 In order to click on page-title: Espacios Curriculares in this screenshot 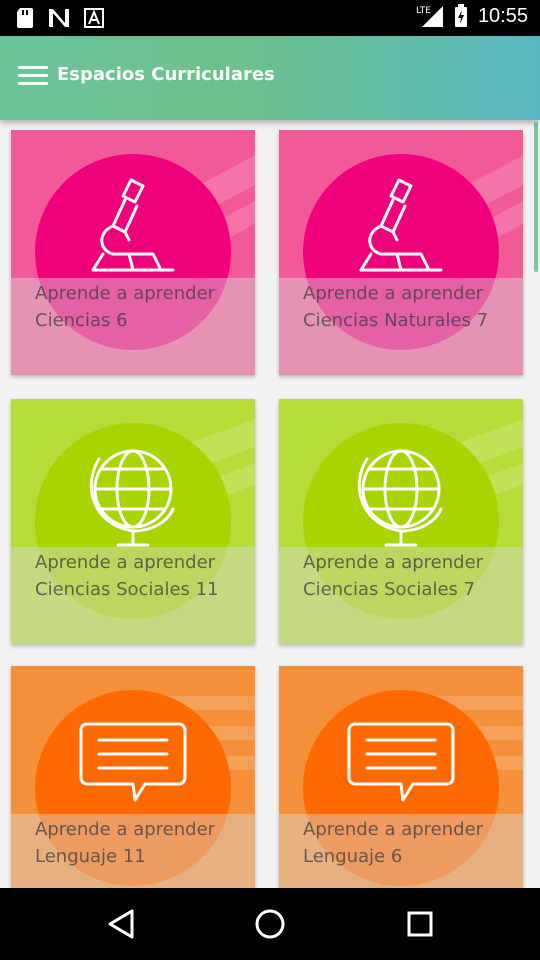, I will do `click(166, 74)`.